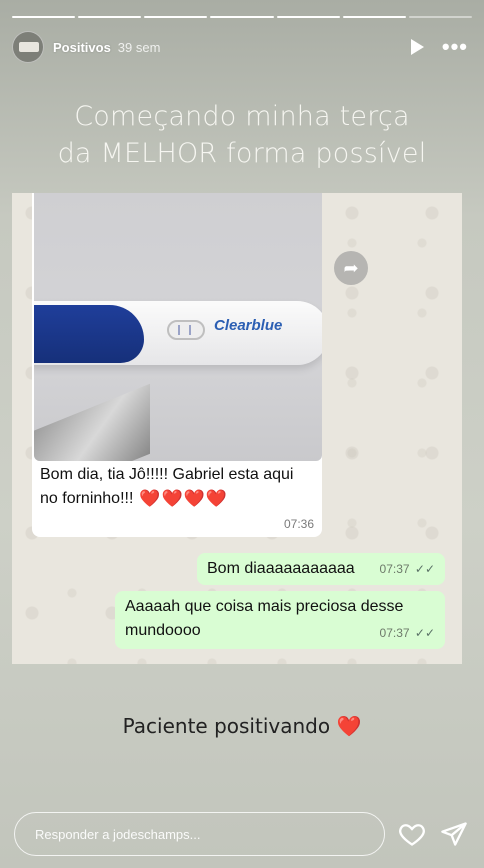 This screenshot has height=868, width=484. What do you see at coordinates (89, 334) in the screenshot?
I see `test-cap` at bounding box center [89, 334].